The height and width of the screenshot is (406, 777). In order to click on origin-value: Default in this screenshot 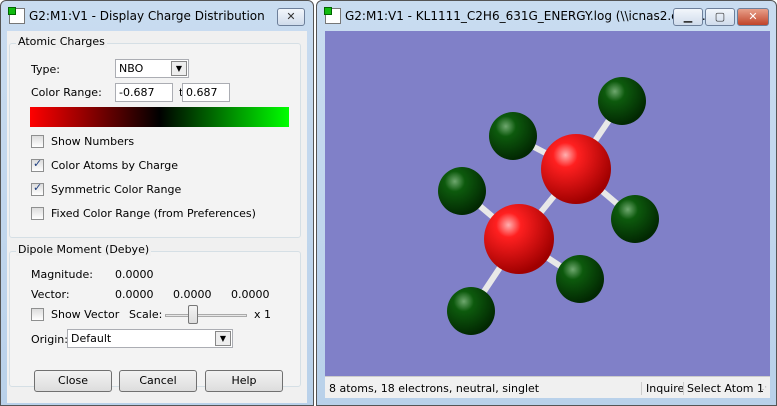, I will do `click(91, 338)`.